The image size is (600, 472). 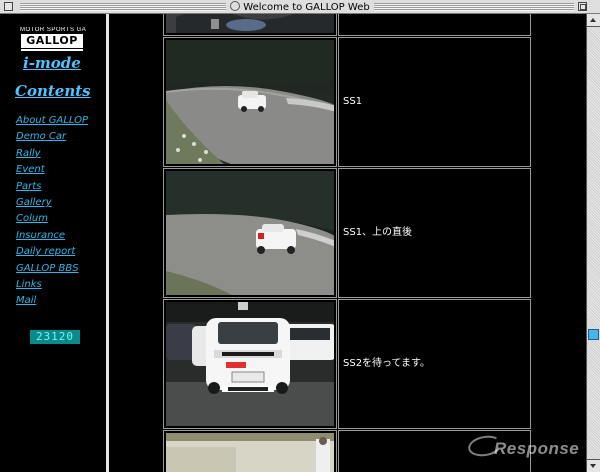 What do you see at coordinates (582, 6) in the screenshot?
I see `zoom-box` at bounding box center [582, 6].